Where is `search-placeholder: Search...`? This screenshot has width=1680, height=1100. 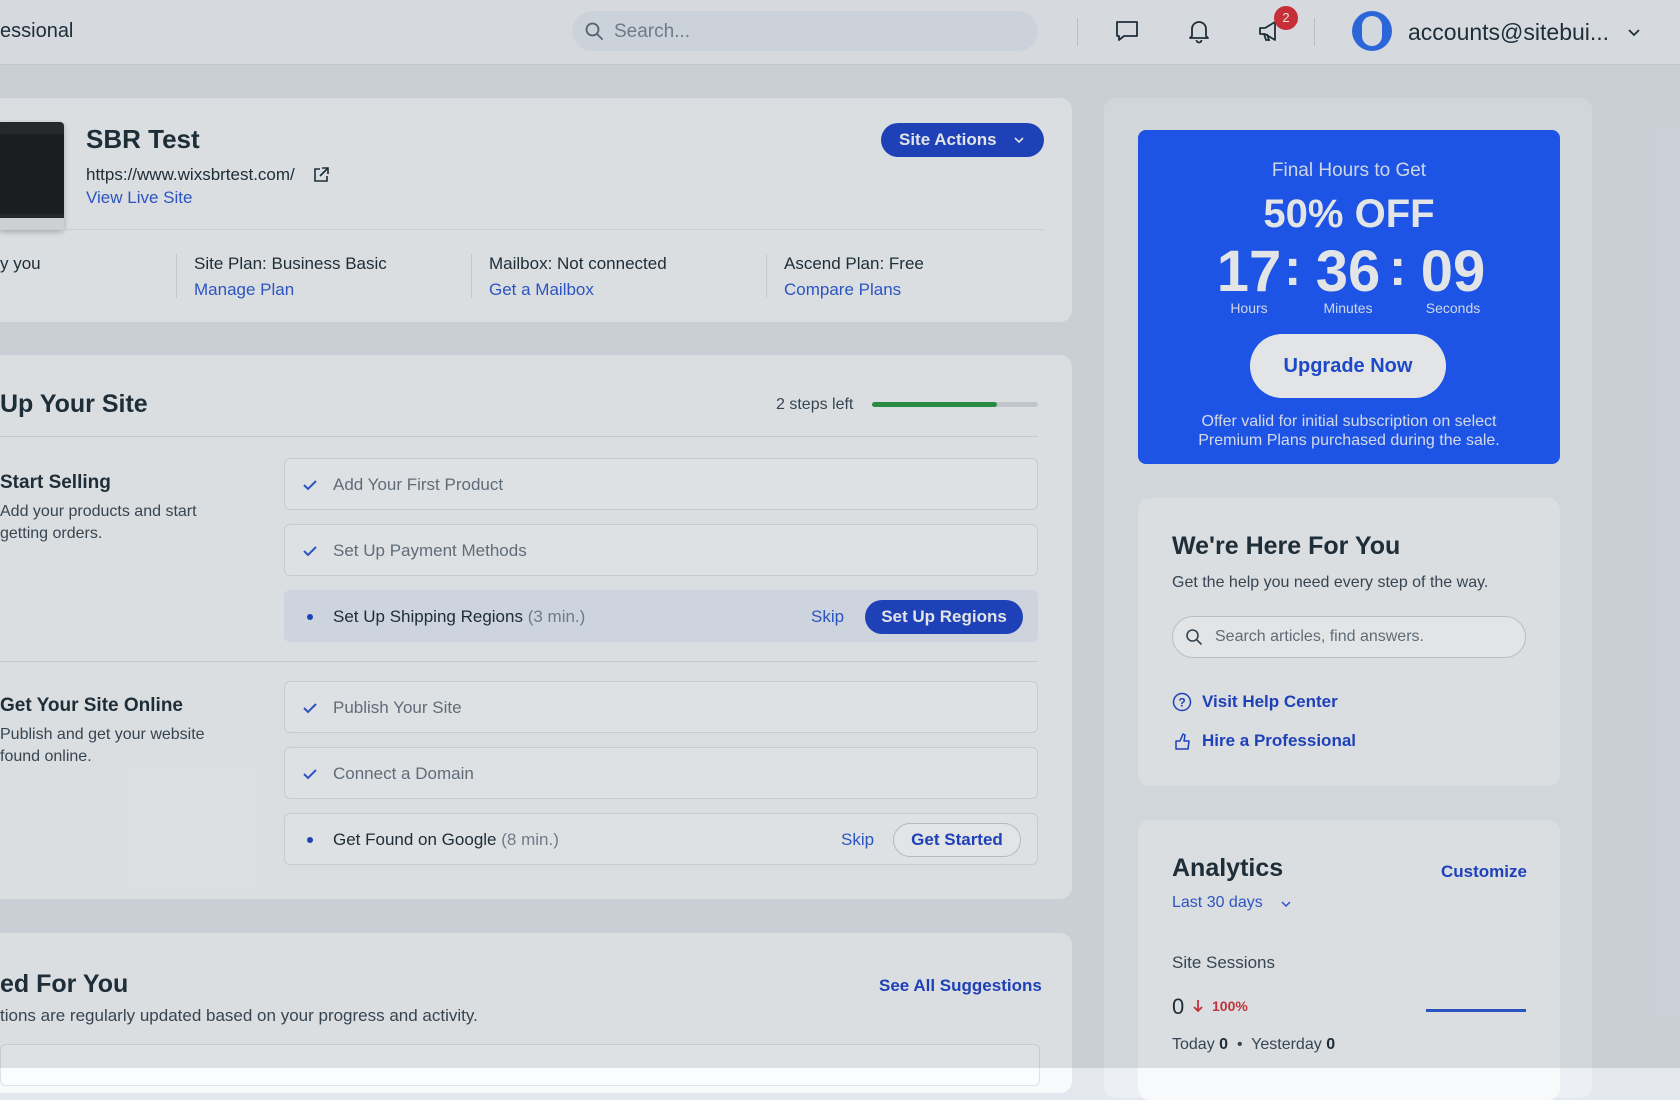
search-placeholder: Search... is located at coordinates (652, 31).